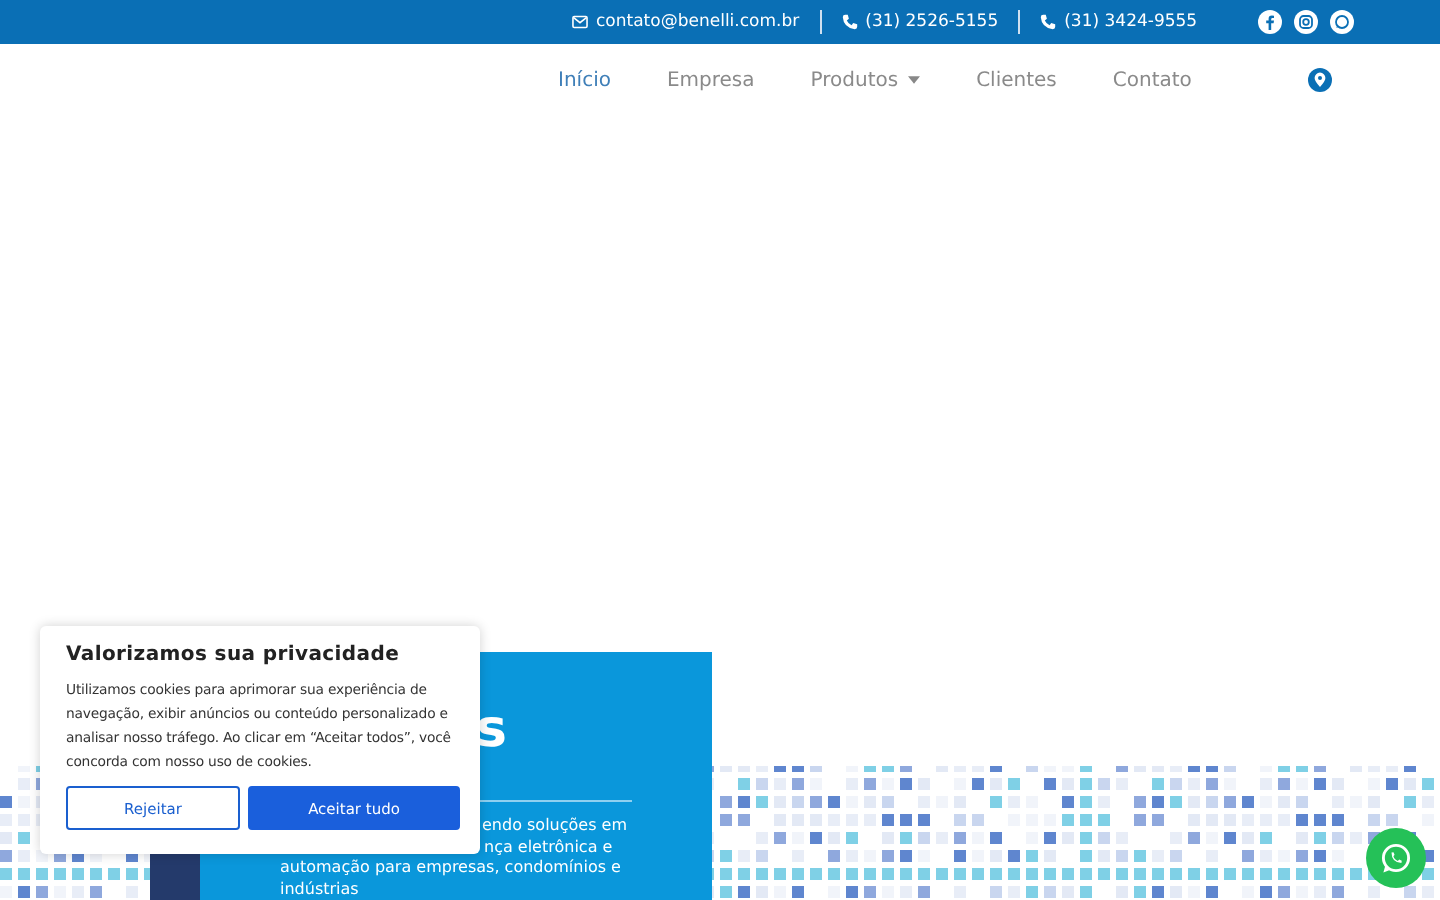 This screenshot has width=1440, height=900. Describe the element at coordinates (580, 22) in the screenshot. I see `mail-icon` at that location.